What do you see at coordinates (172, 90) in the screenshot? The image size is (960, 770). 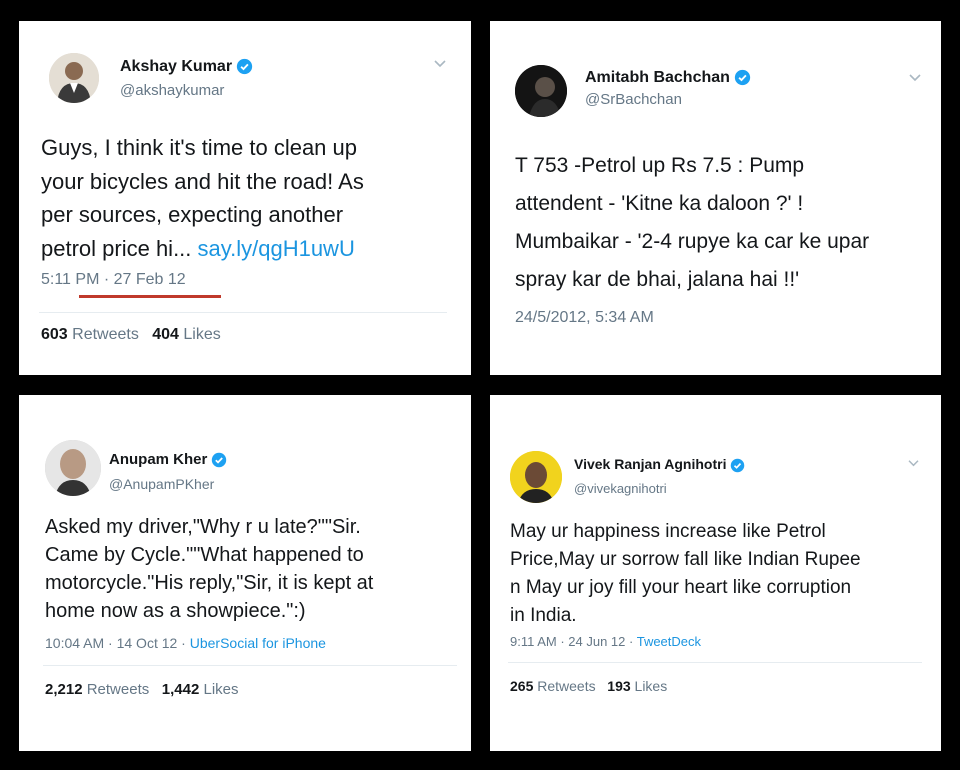 I see `user-handle: @akshaykumar` at bounding box center [172, 90].